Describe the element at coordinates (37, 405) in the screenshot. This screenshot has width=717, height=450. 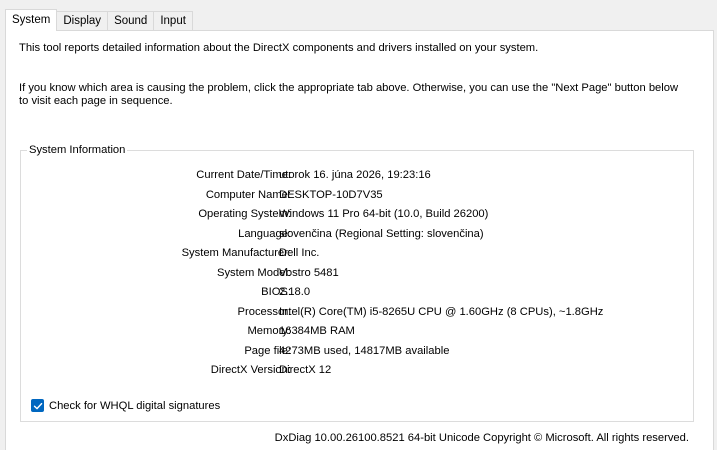
I see `checkmark-icon` at that location.